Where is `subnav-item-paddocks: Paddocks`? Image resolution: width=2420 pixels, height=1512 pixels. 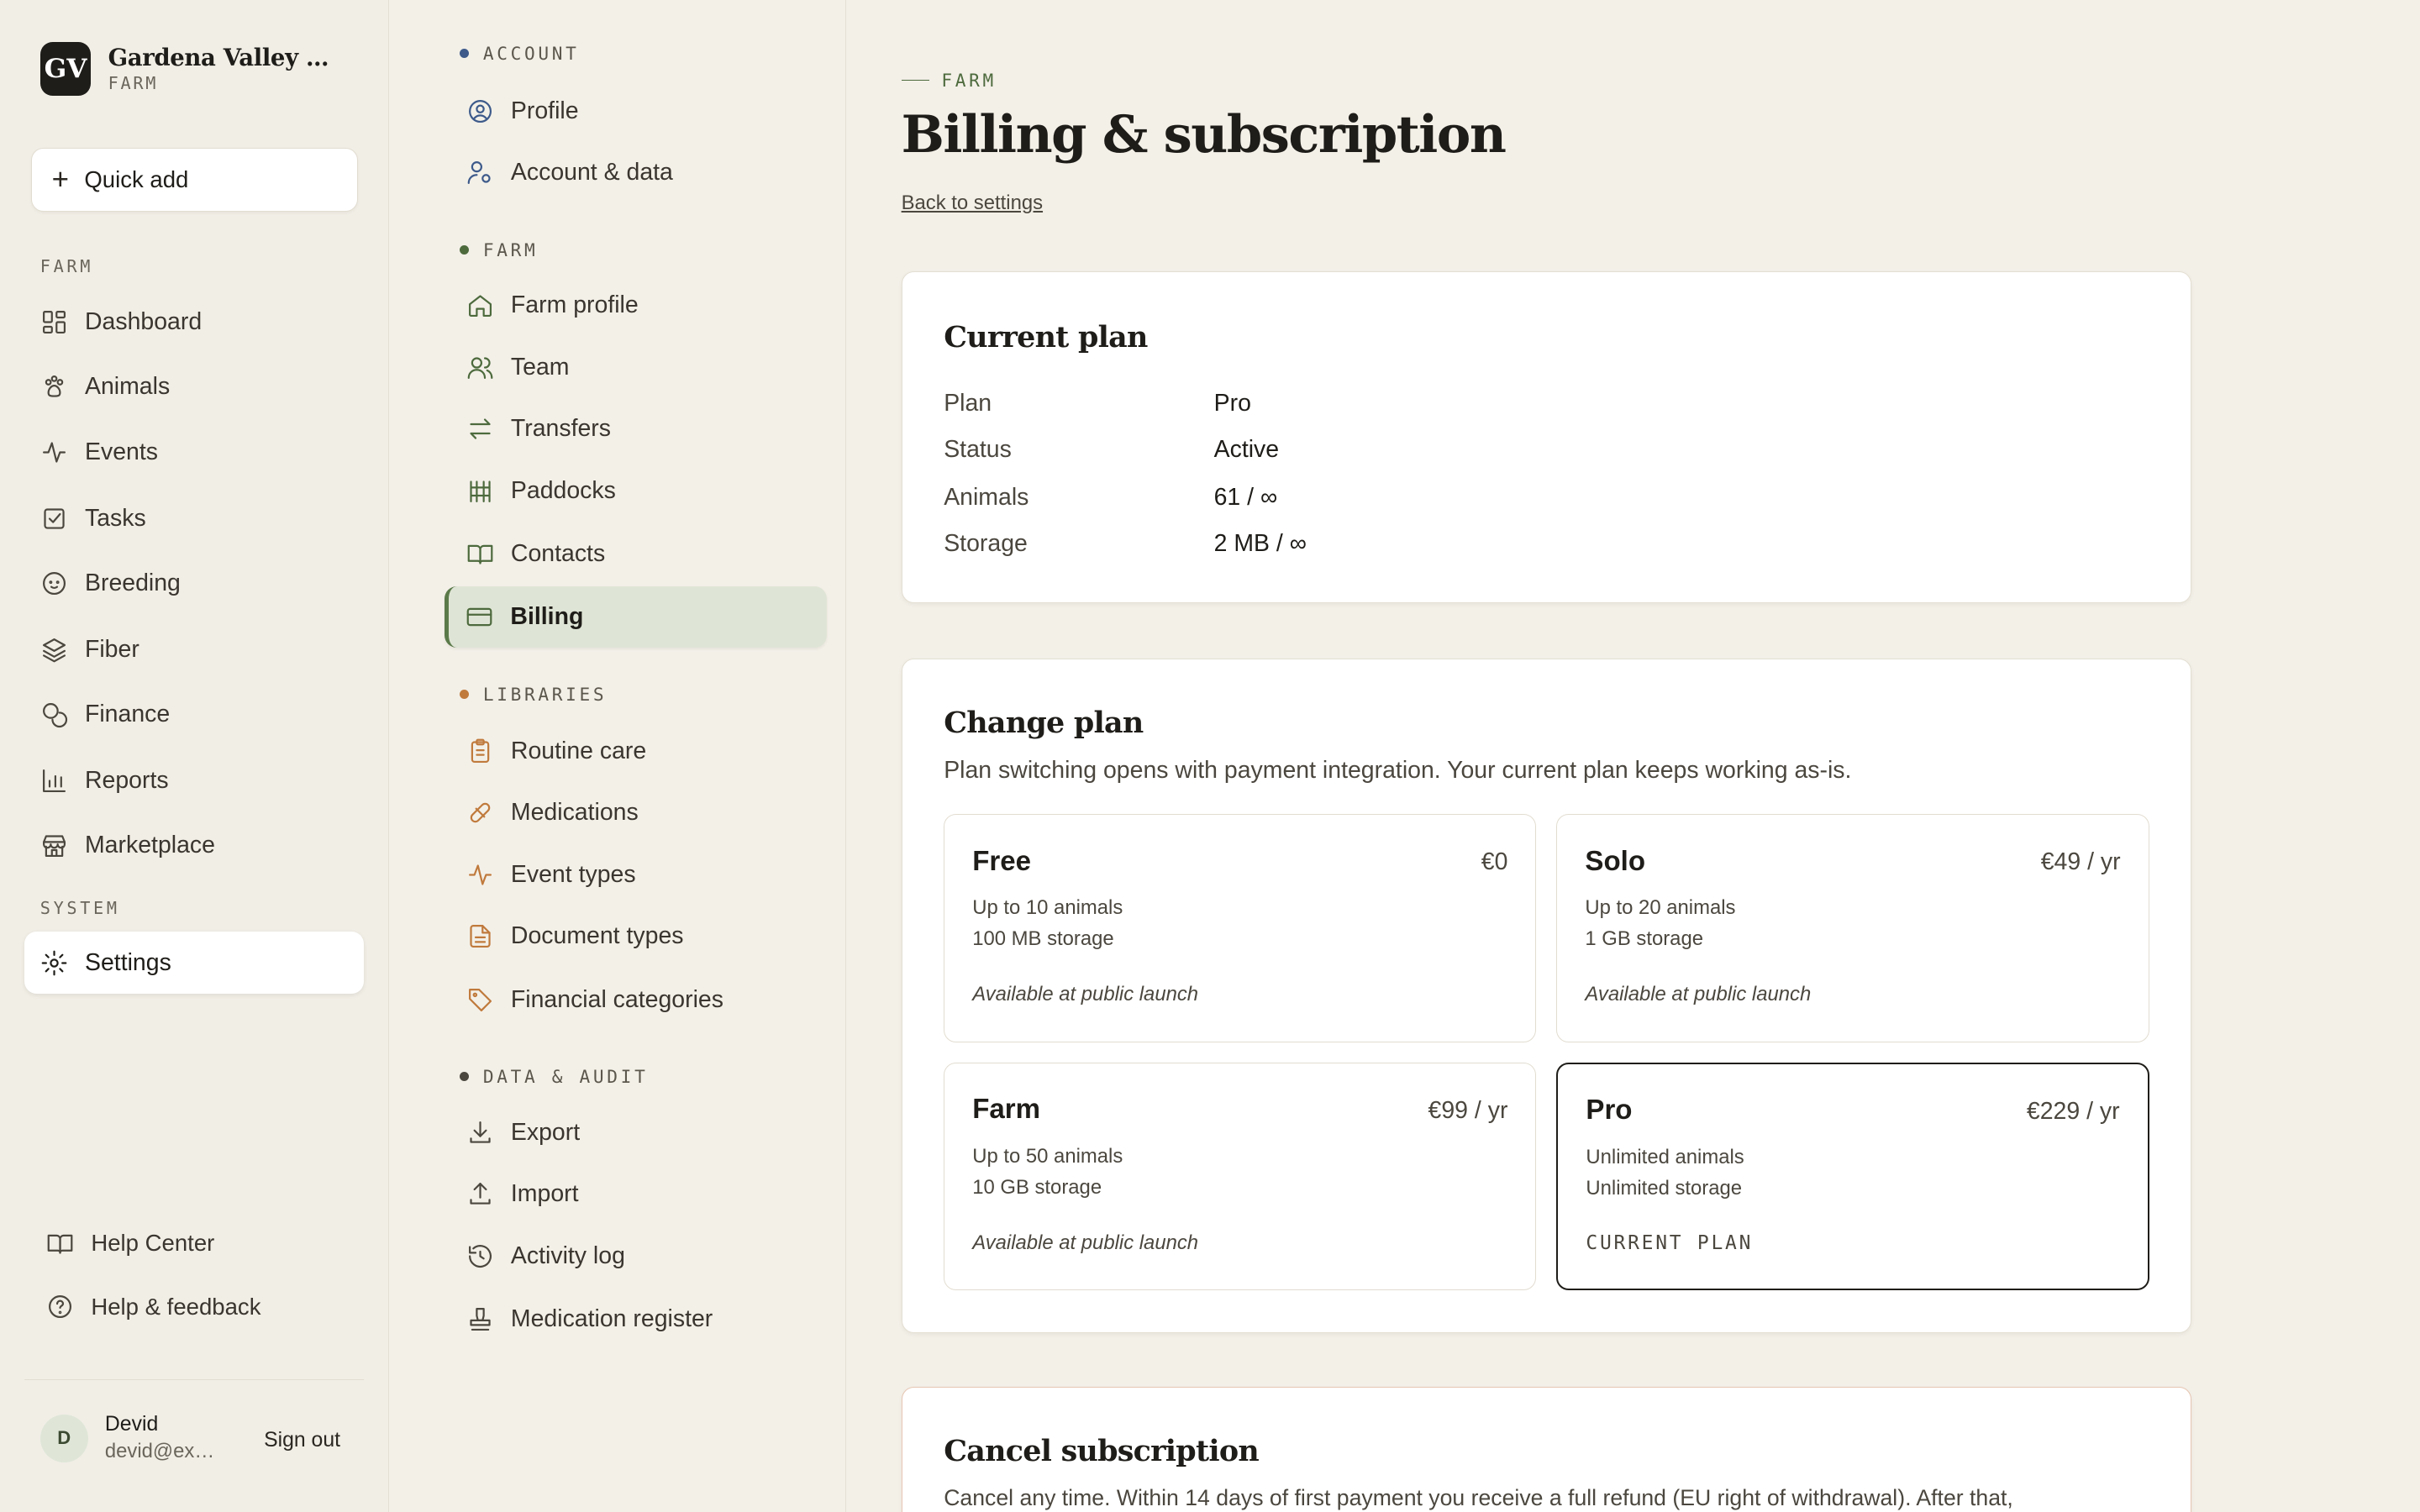
subnav-item-paddocks: Paddocks is located at coordinates (636, 490).